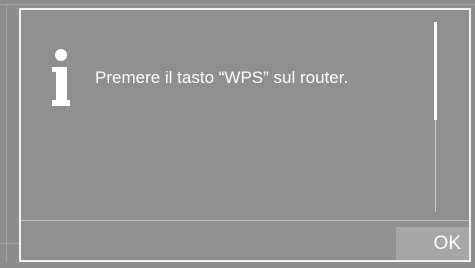 This screenshot has width=475, height=268. What do you see at coordinates (435, 71) in the screenshot?
I see `scrollbar-thumb` at bounding box center [435, 71].